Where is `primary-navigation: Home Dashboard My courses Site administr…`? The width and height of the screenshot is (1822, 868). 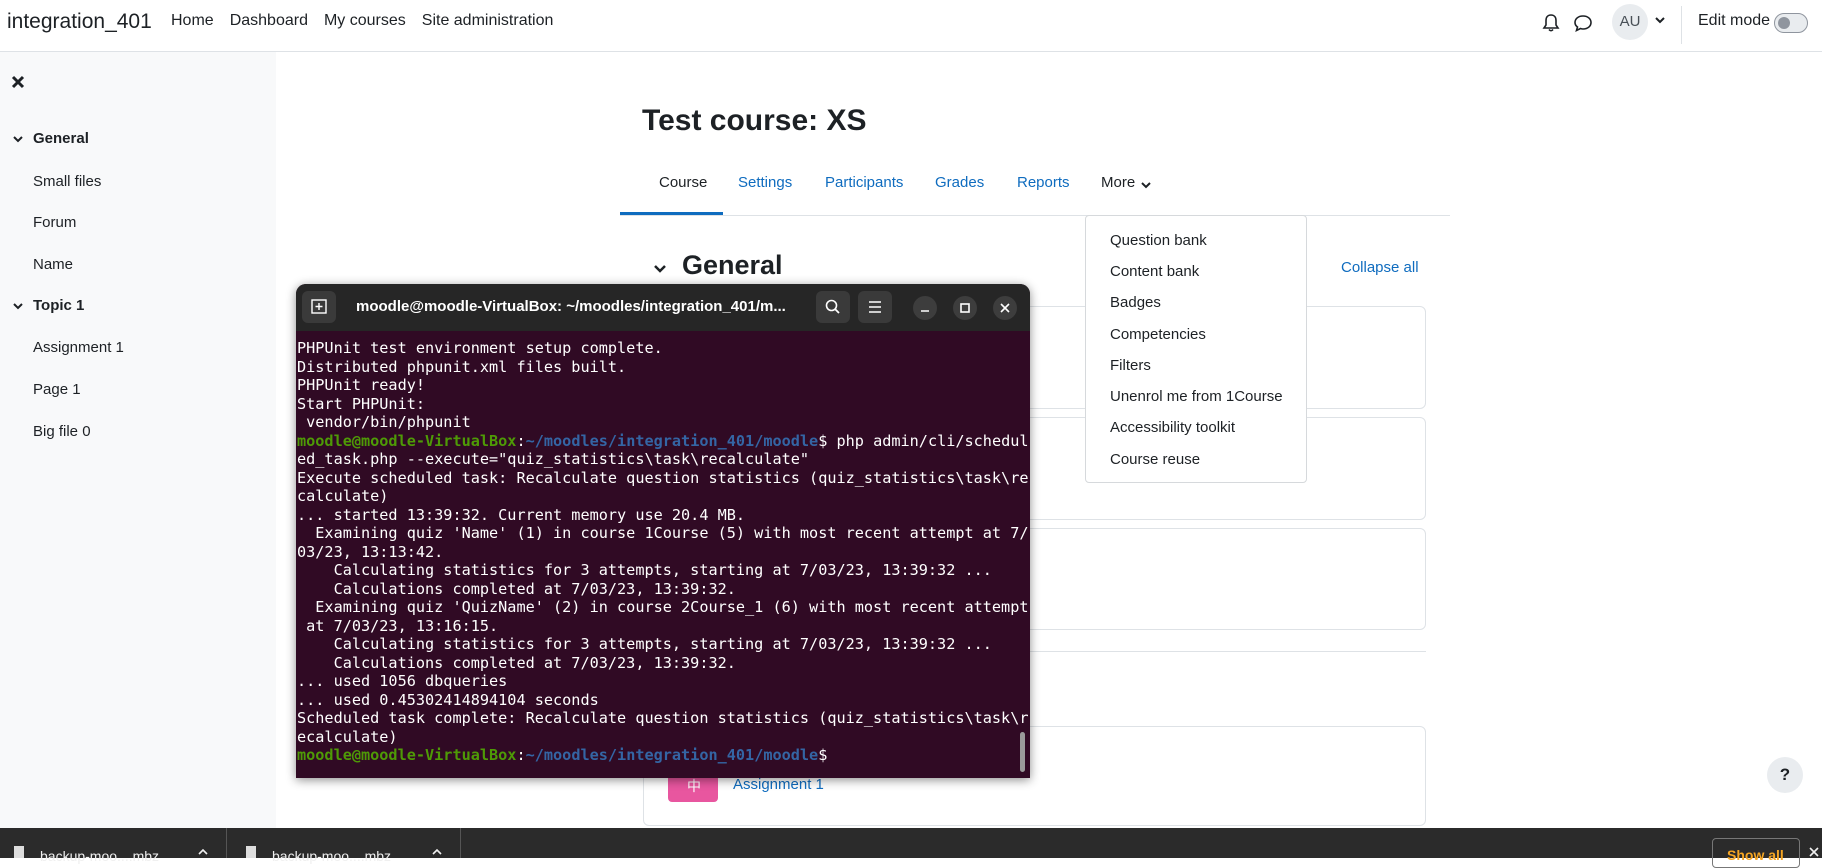
primary-navigation: Home Dashboard My courses Site administr… is located at coordinates (370, 21).